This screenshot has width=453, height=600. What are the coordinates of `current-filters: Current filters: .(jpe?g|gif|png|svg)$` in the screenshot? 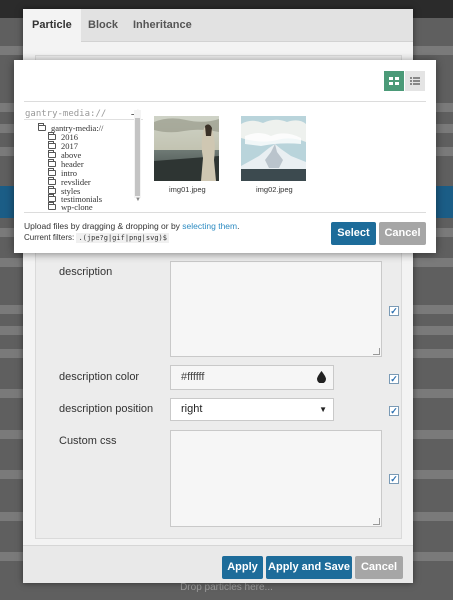 It's located at (96, 238).